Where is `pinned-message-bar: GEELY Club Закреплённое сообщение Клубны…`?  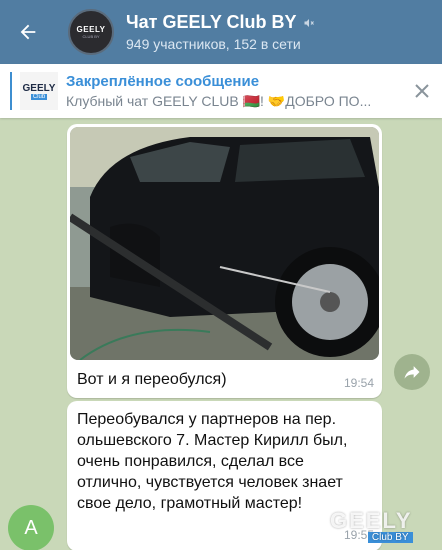
pinned-message-bar: GEELY Club Закреплённое сообщение Клубны… is located at coordinates (221, 91).